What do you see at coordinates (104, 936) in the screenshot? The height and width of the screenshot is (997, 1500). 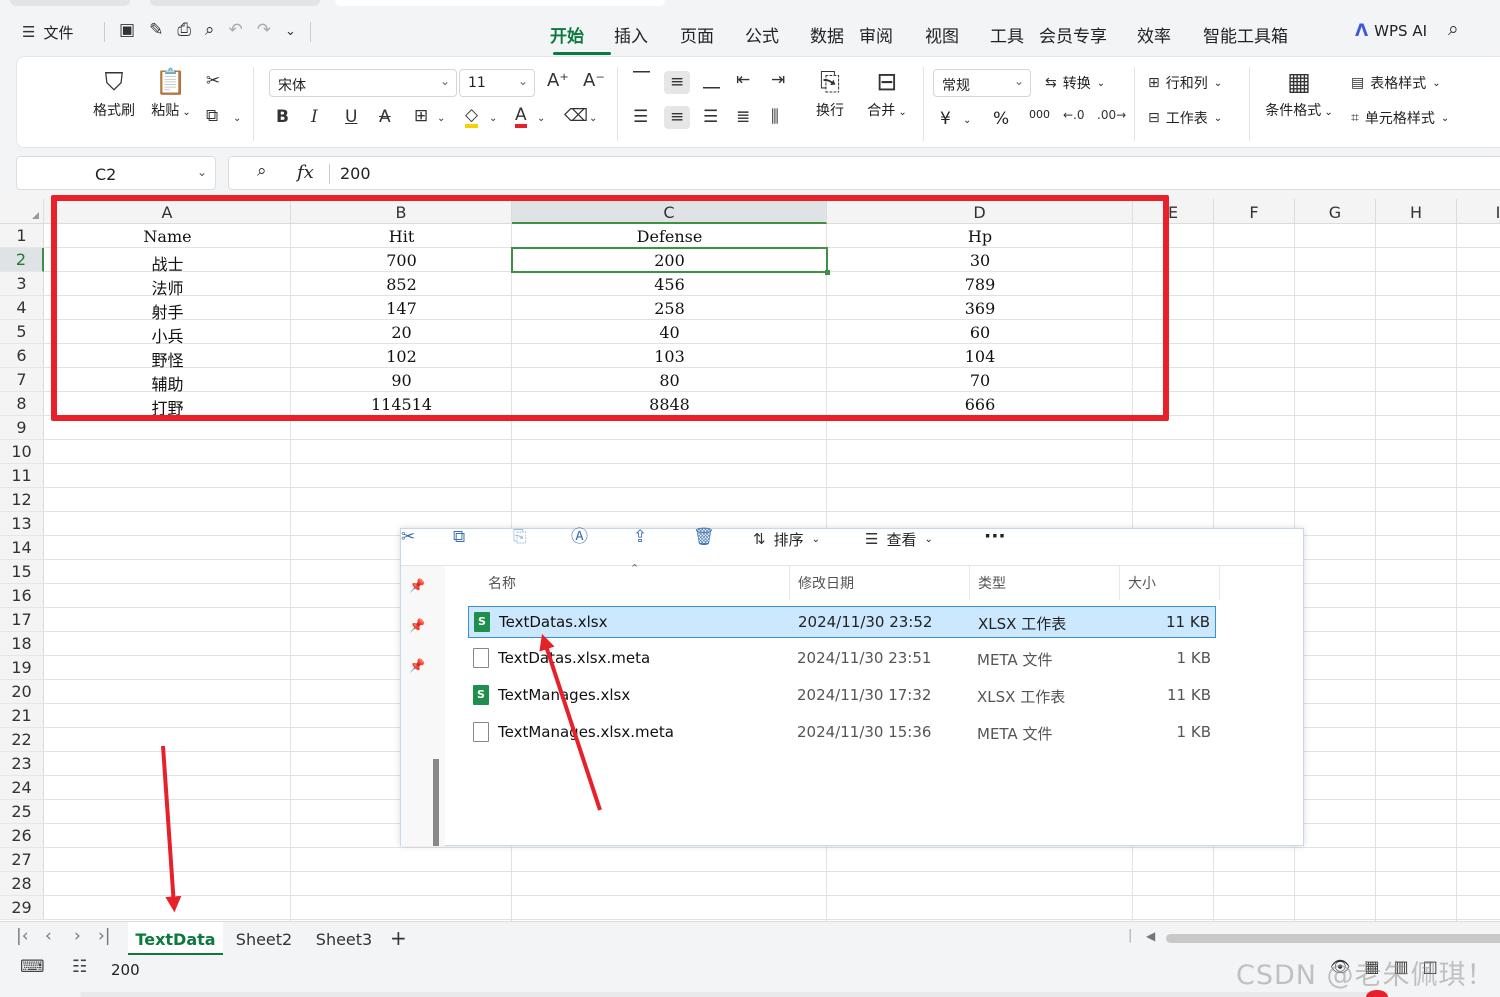 I see `last-sheet-icon: ›|` at bounding box center [104, 936].